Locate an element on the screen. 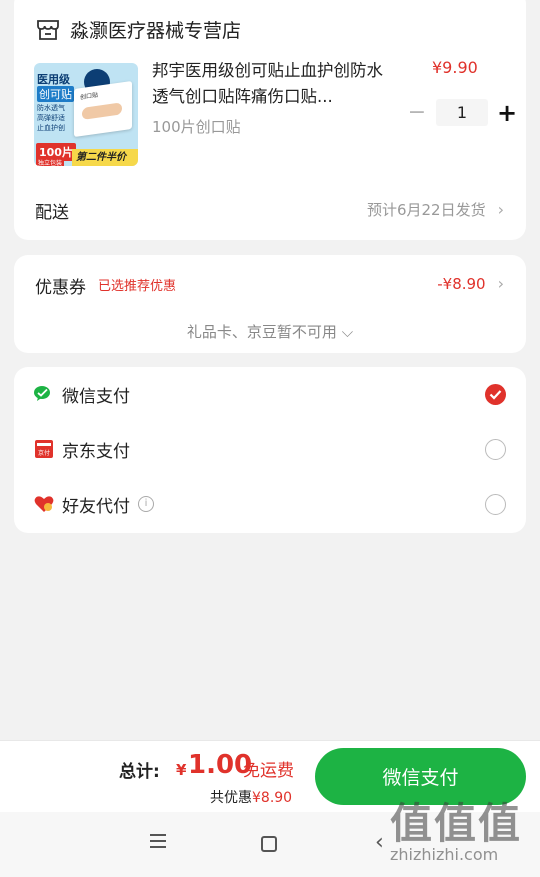  info-icon: i is located at coordinates (146, 504).